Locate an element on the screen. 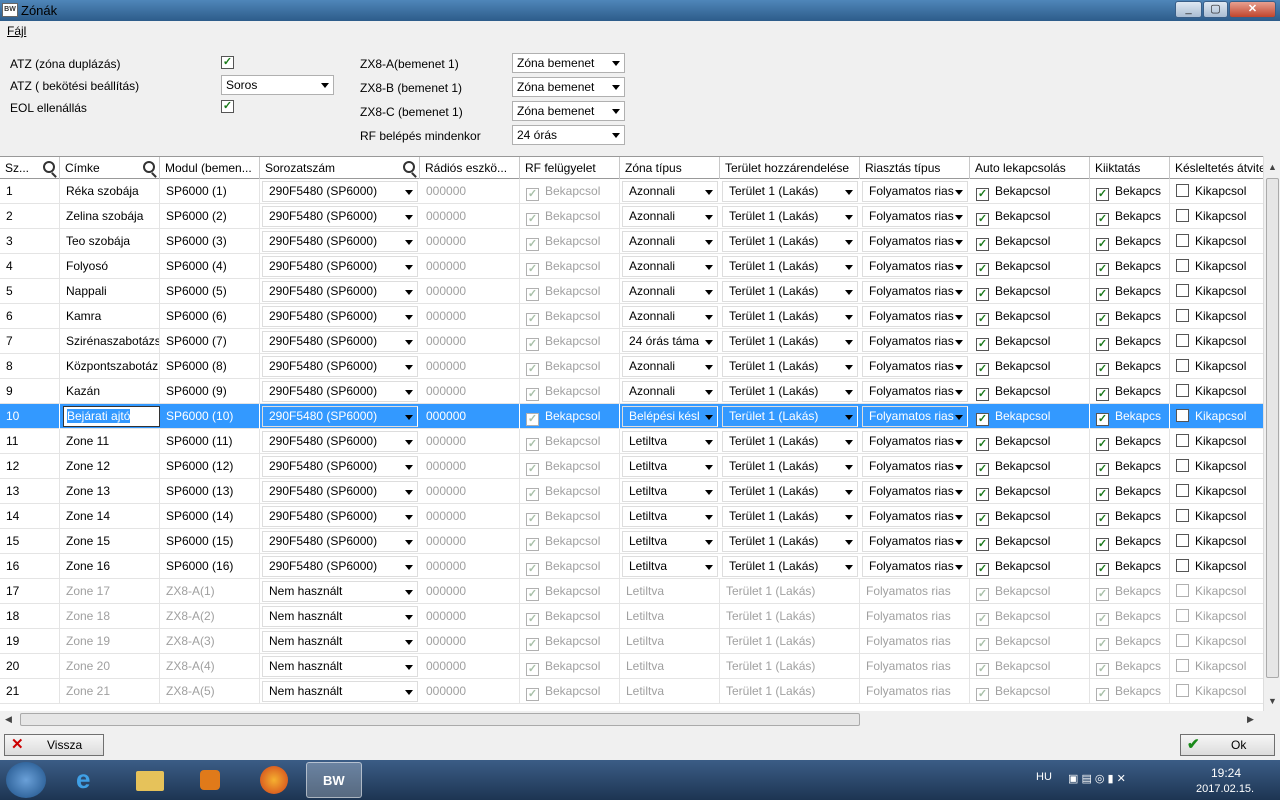 This screenshot has height=800, width=1280. zone-label: Réka szobája is located at coordinates (110, 191).